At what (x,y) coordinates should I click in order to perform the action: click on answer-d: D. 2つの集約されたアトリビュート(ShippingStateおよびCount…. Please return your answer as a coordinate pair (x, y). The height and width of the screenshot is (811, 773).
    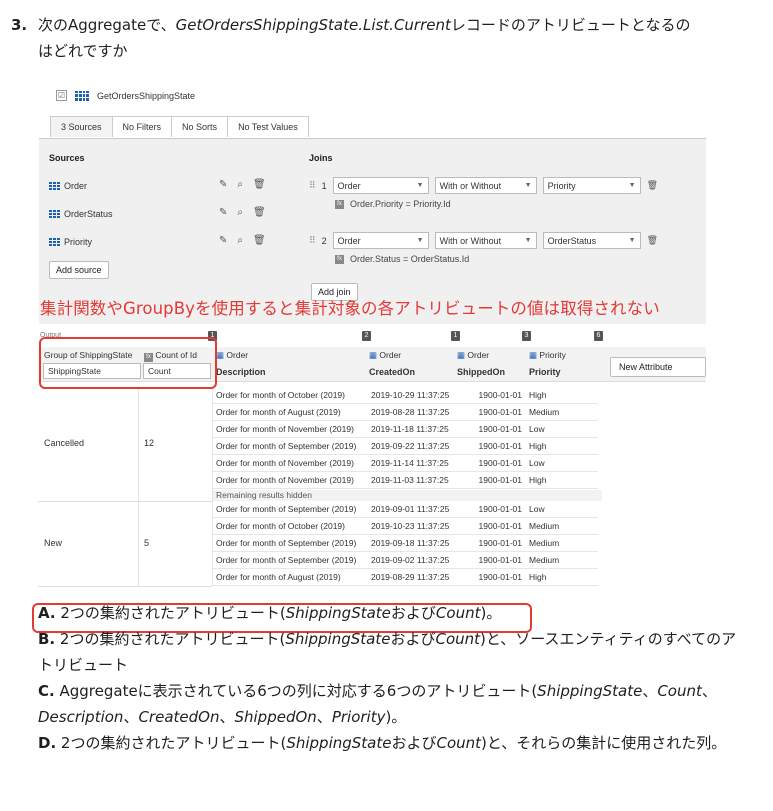
    Looking at the image, I should click on (388, 743).